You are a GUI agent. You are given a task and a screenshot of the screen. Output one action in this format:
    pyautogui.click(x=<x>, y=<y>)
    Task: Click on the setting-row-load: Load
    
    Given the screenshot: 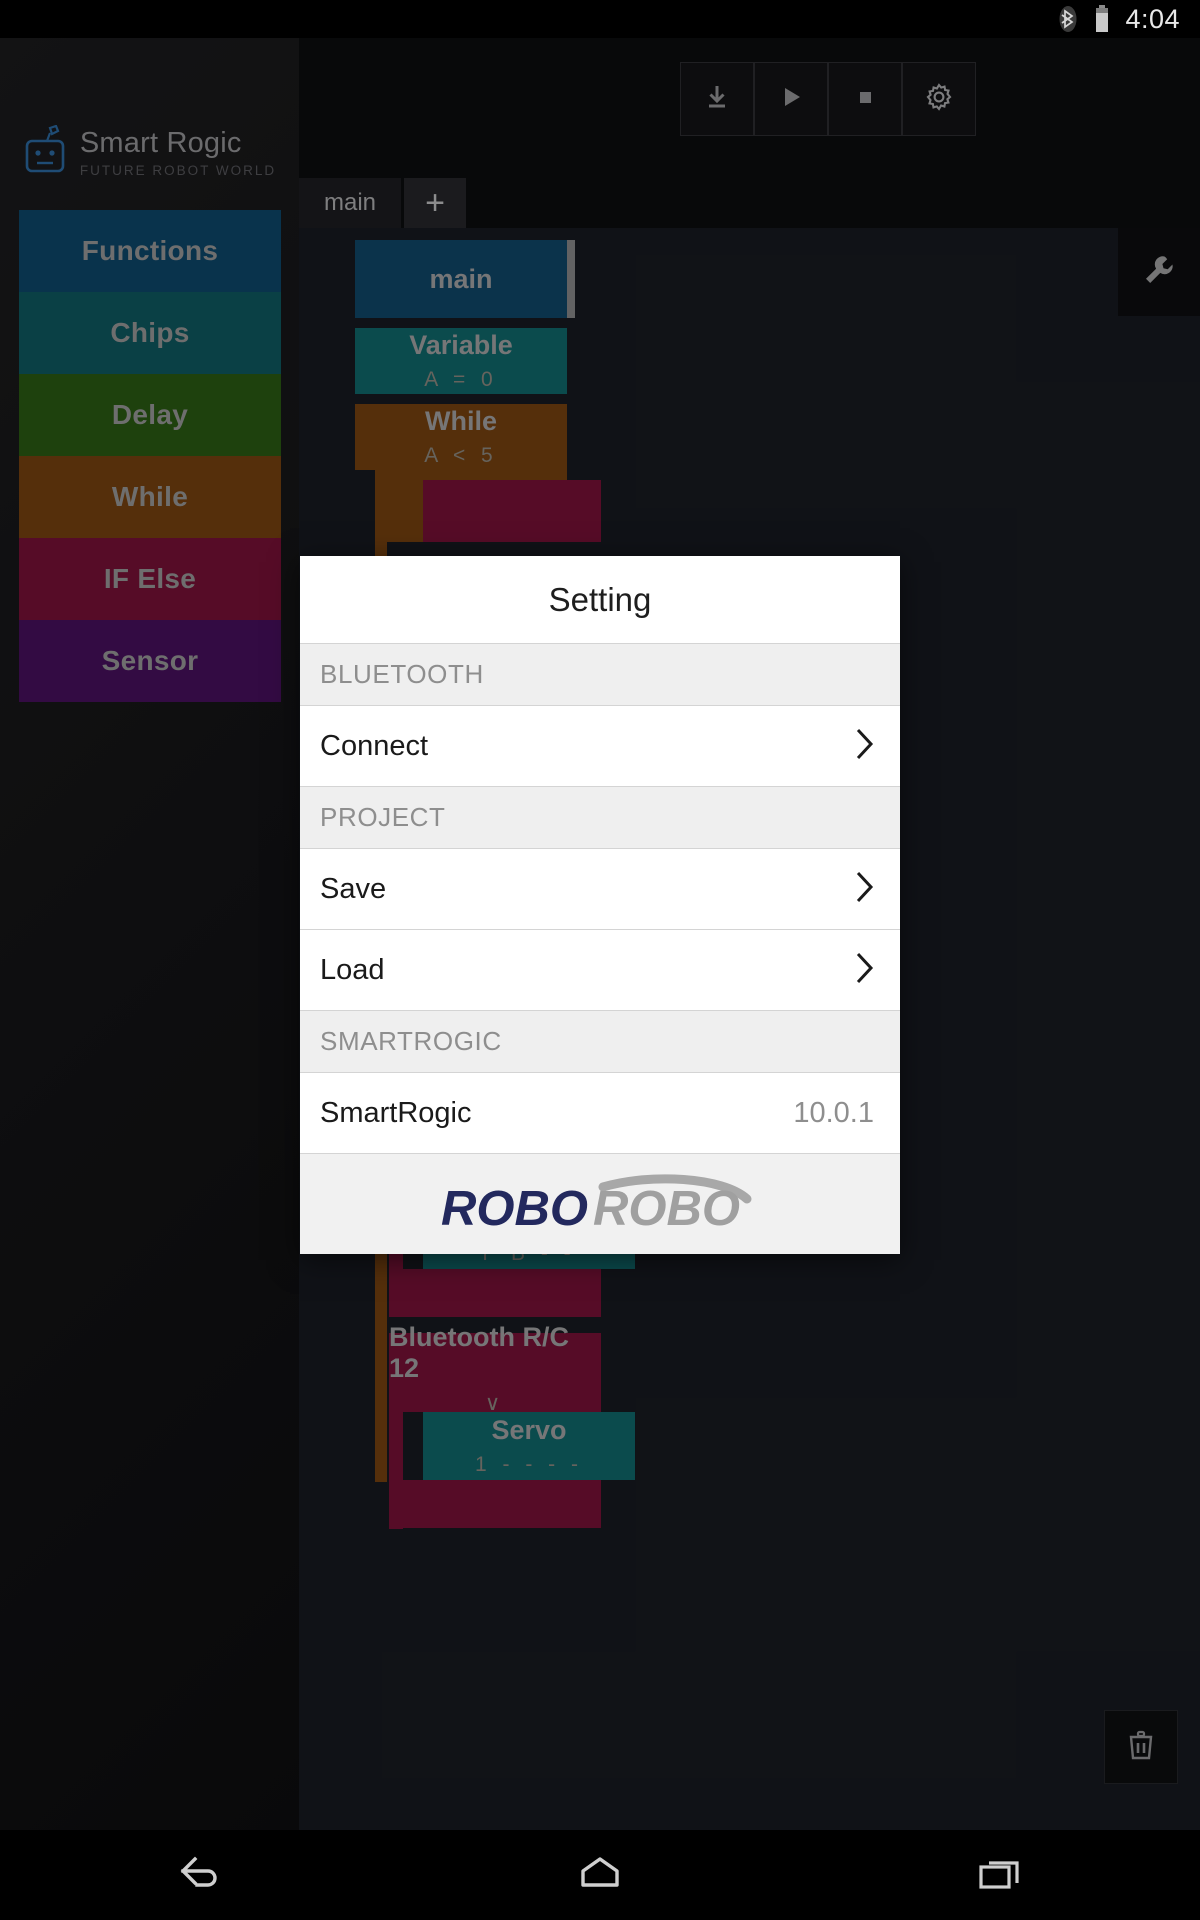 What is the action you would take?
    pyautogui.click(x=600, y=970)
    